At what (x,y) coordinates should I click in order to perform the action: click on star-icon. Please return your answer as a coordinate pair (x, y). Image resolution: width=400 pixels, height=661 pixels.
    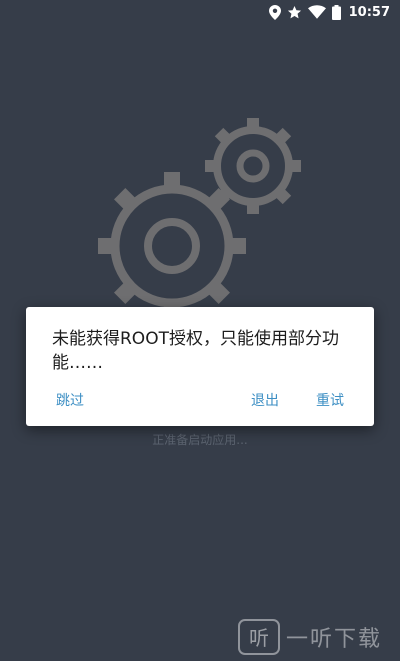
    Looking at the image, I should click on (294, 12).